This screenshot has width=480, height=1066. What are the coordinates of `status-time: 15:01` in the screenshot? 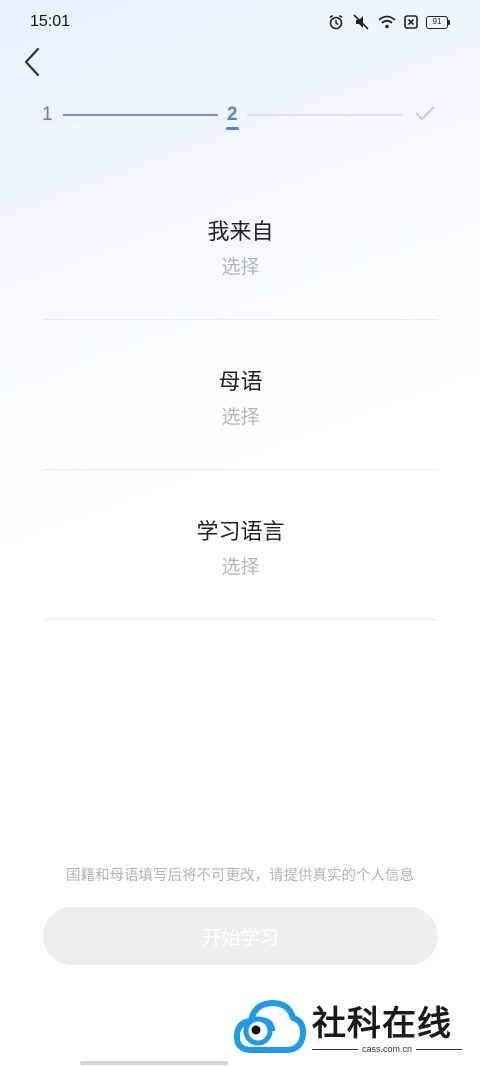 It's located at (50, 21).